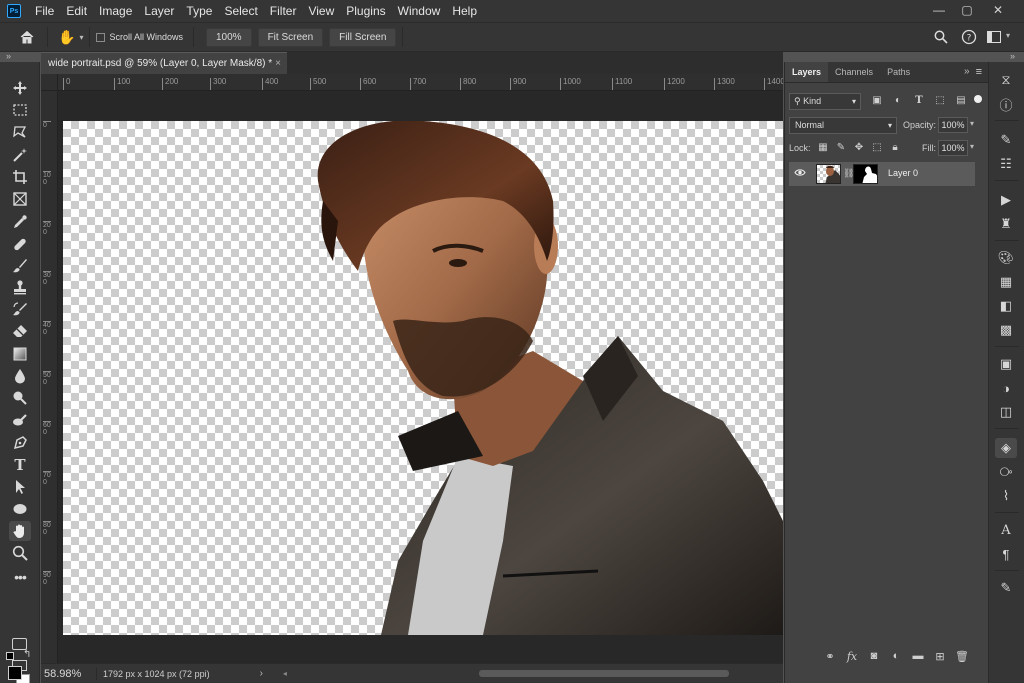 This screenshot has width=1024, height=683. Describe the element at coordinates (998, 11) in the screenshot. I see `close-window-button: ✕` at that location.